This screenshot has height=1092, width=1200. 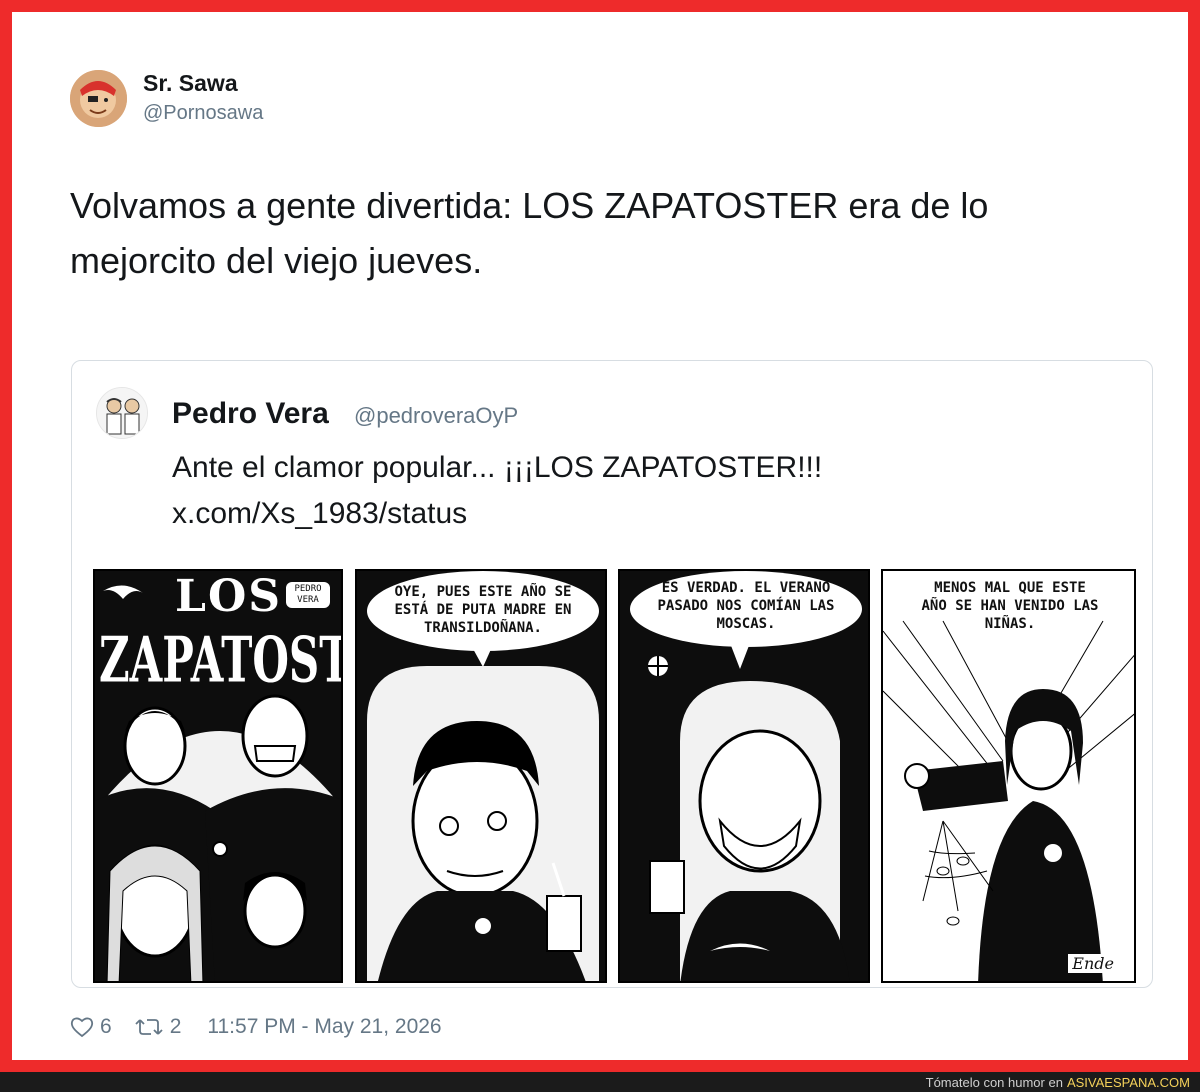 I want to click on retweet-count: 2, so click(x=175, y=1026).